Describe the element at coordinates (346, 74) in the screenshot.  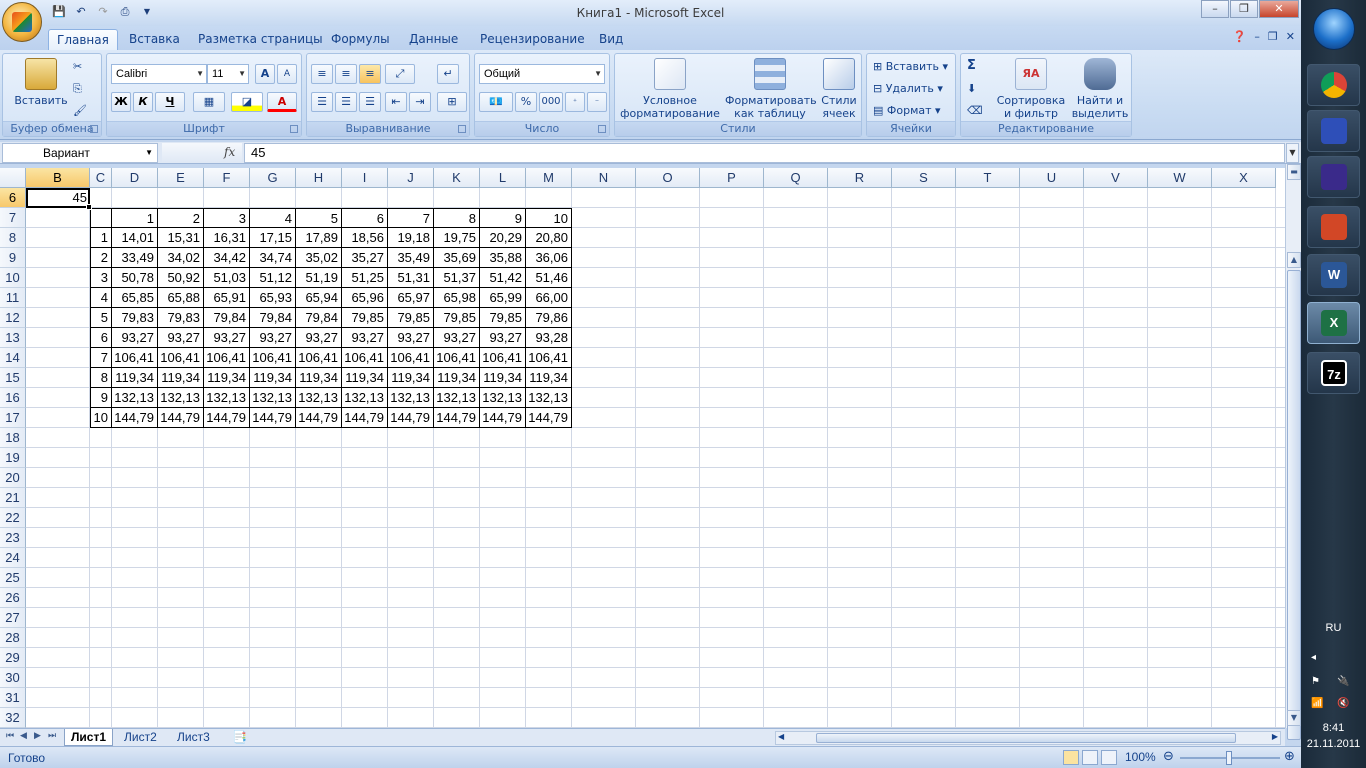
I see `align-middle-button: ≡` at that location.